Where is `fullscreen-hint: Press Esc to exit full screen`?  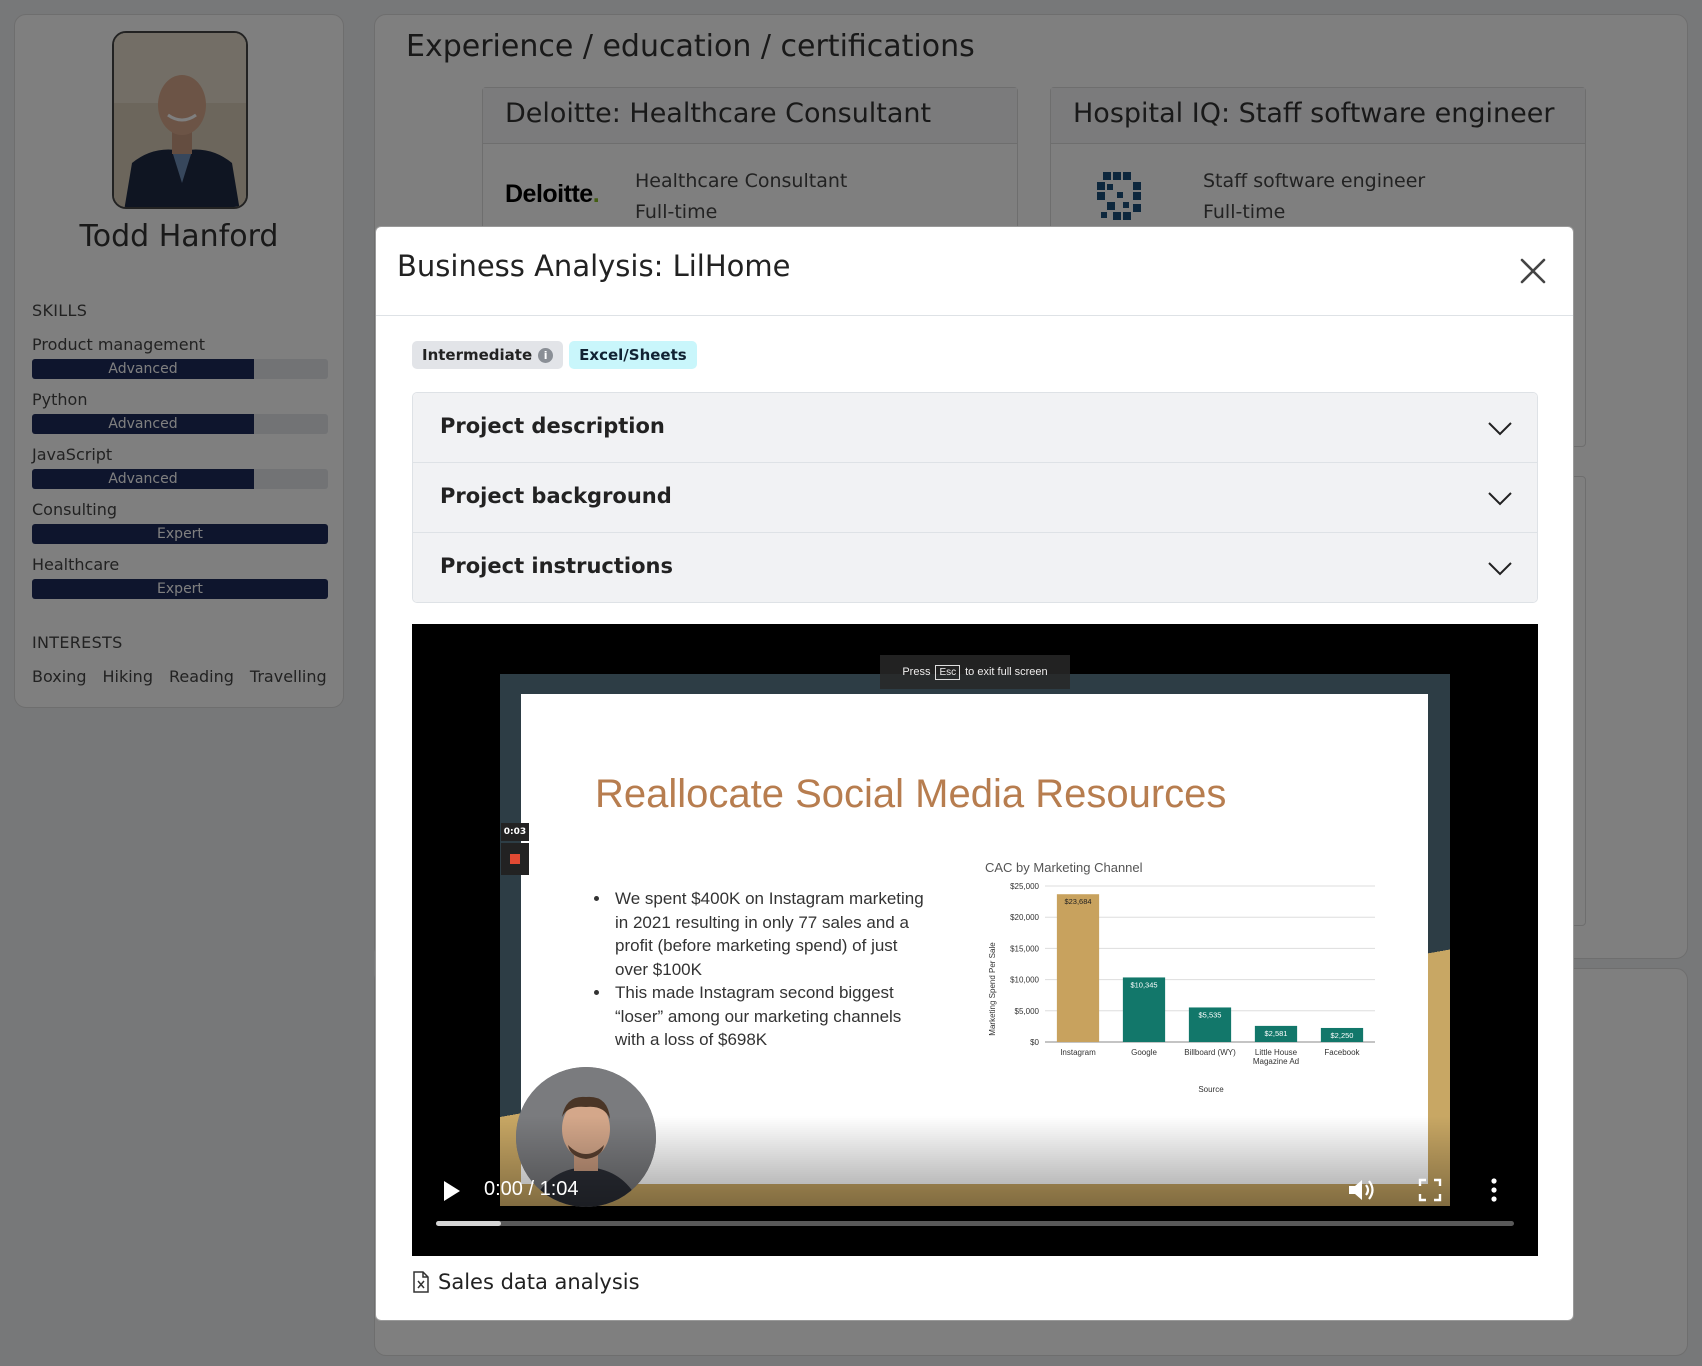 fullscreen-hint: Press Esc to exit full screen is located at coordinates (975, 672).